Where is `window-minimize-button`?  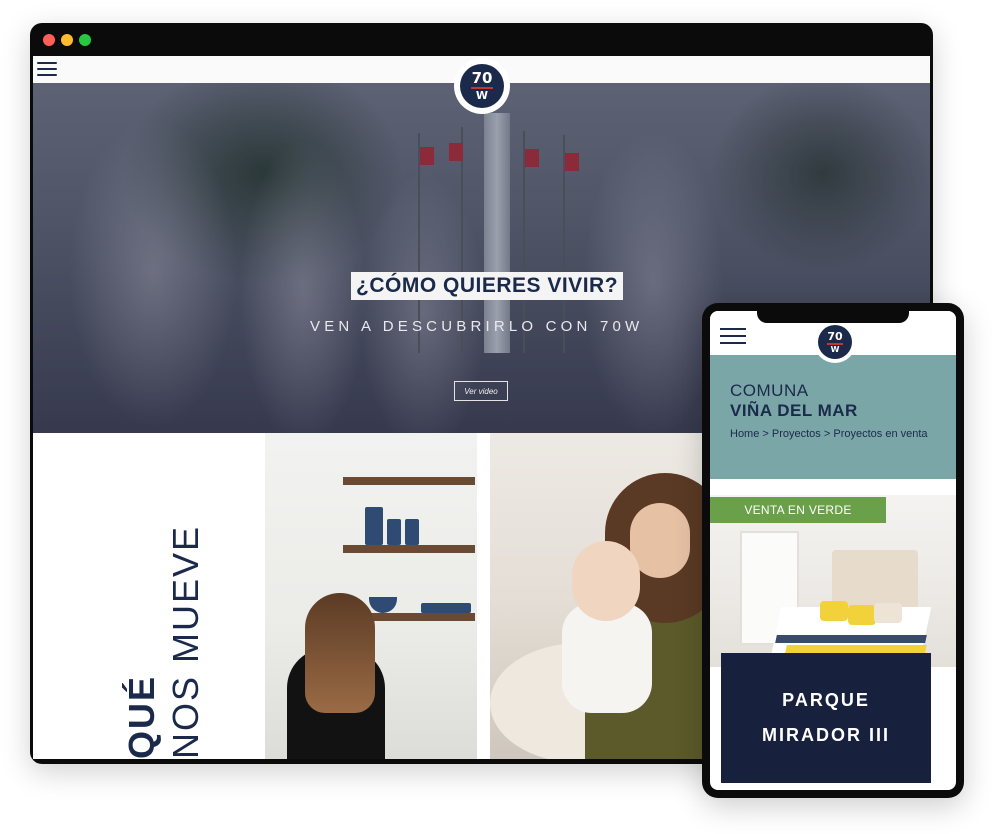
window-minimize-button is located at coordinates (67, 40).